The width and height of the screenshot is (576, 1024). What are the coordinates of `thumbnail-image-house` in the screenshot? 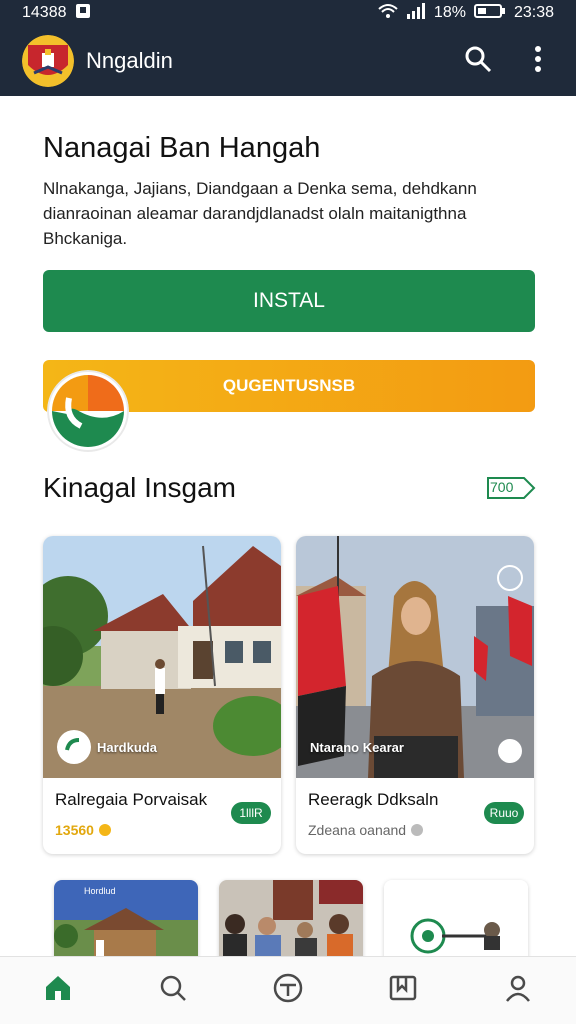 It's located at (126, 918).